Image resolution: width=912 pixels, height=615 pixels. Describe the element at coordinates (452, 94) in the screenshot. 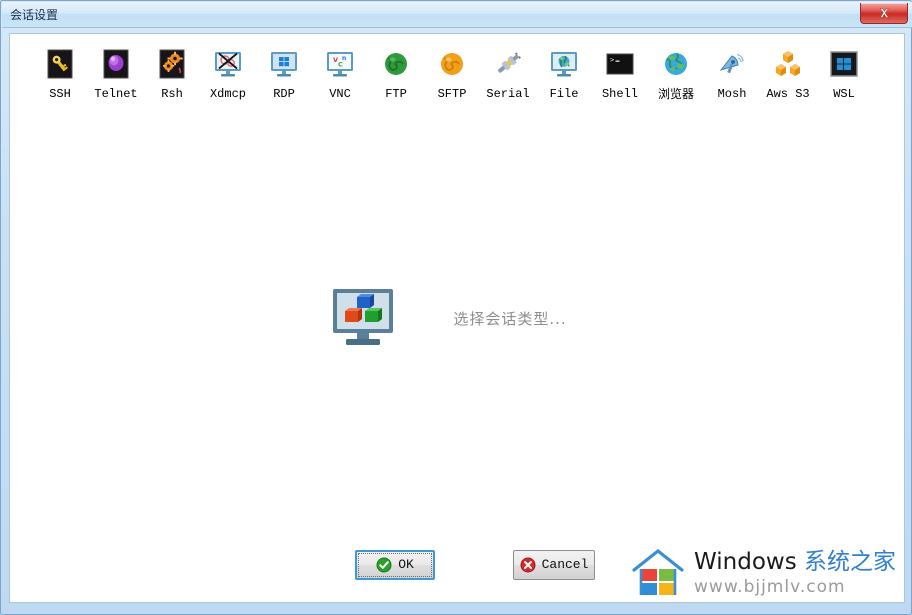

I see `session-type-label: SFTP` at that location.